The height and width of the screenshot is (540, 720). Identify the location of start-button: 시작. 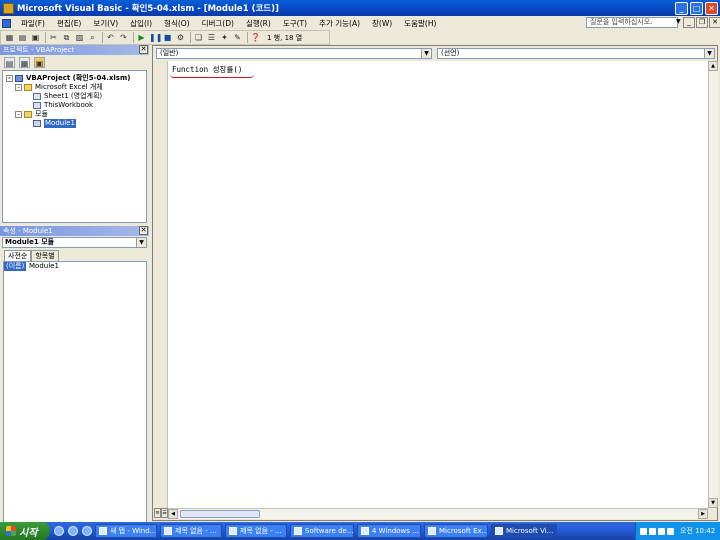
(25, 531).